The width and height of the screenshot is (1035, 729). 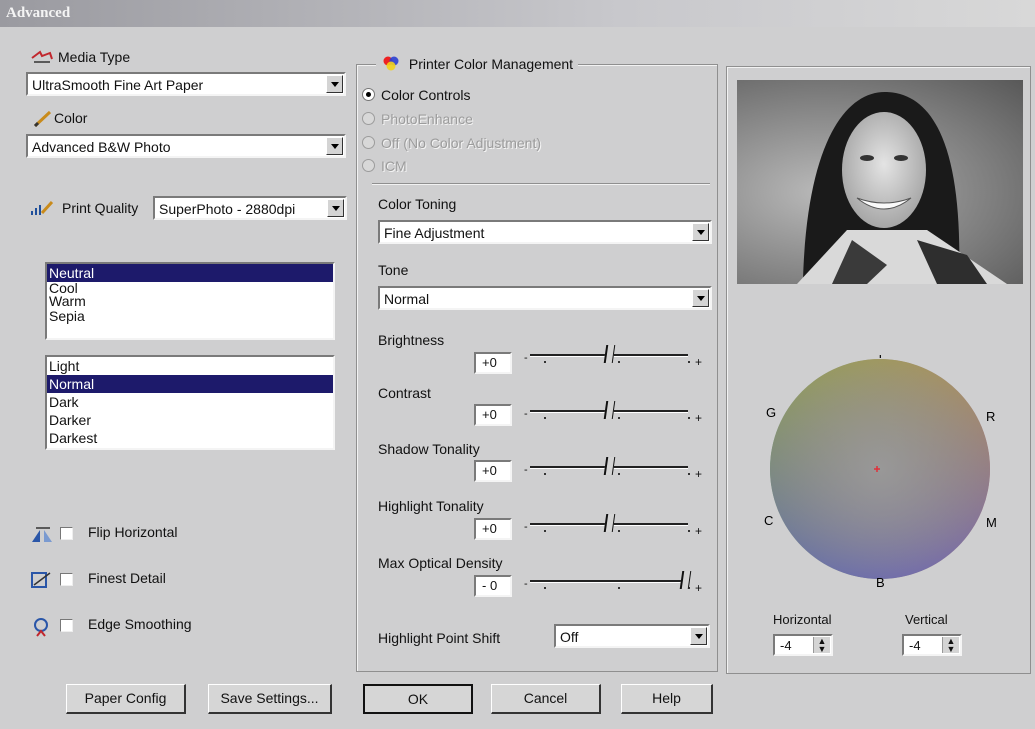 I want to click on radio-icm: ICM, so click(x=384, y=166).